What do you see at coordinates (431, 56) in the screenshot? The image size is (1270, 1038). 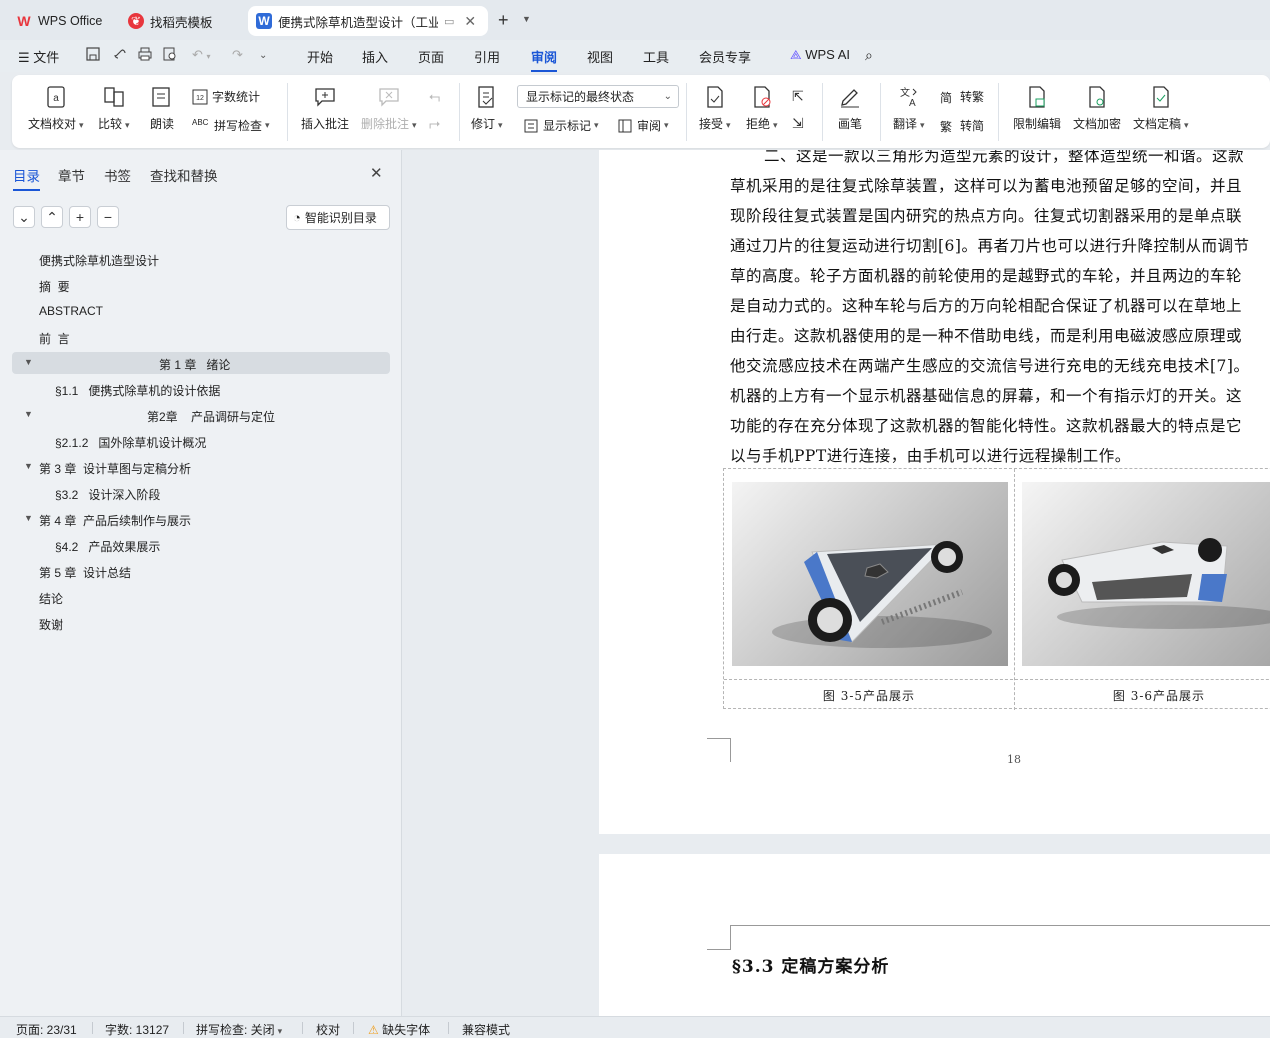 I see `menu-item-page: 页面` at bounding box center [431, 56].